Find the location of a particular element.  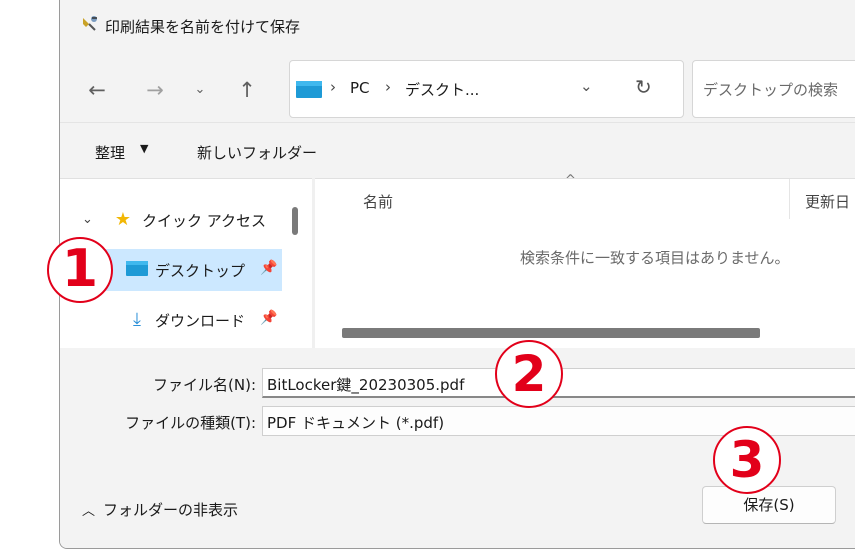

nav-item-downloads: ⤓ ダウンロード 📌 is located at coordinates (171, 320).